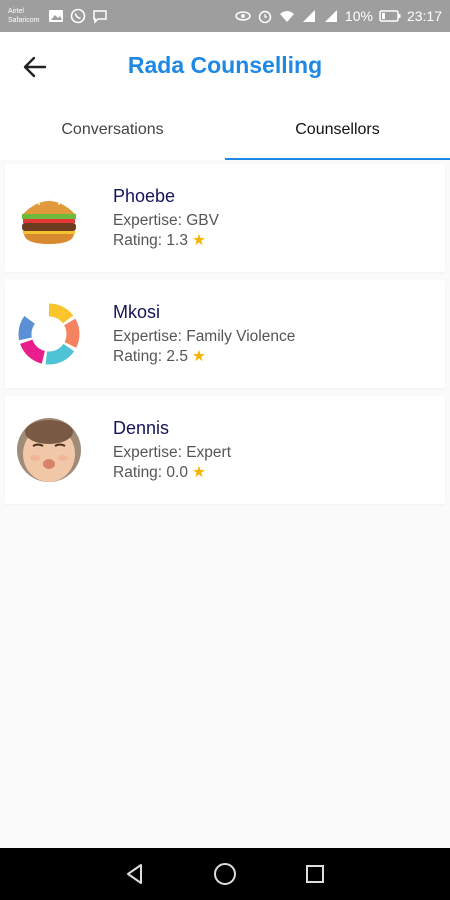  What do you see at coordinates (225, 218) in the screenshot?
I see `counsellor-card-phoebe: Phoebe Expertise: GBV Rating: 1.3 ★` at bounding box center [225, 218].